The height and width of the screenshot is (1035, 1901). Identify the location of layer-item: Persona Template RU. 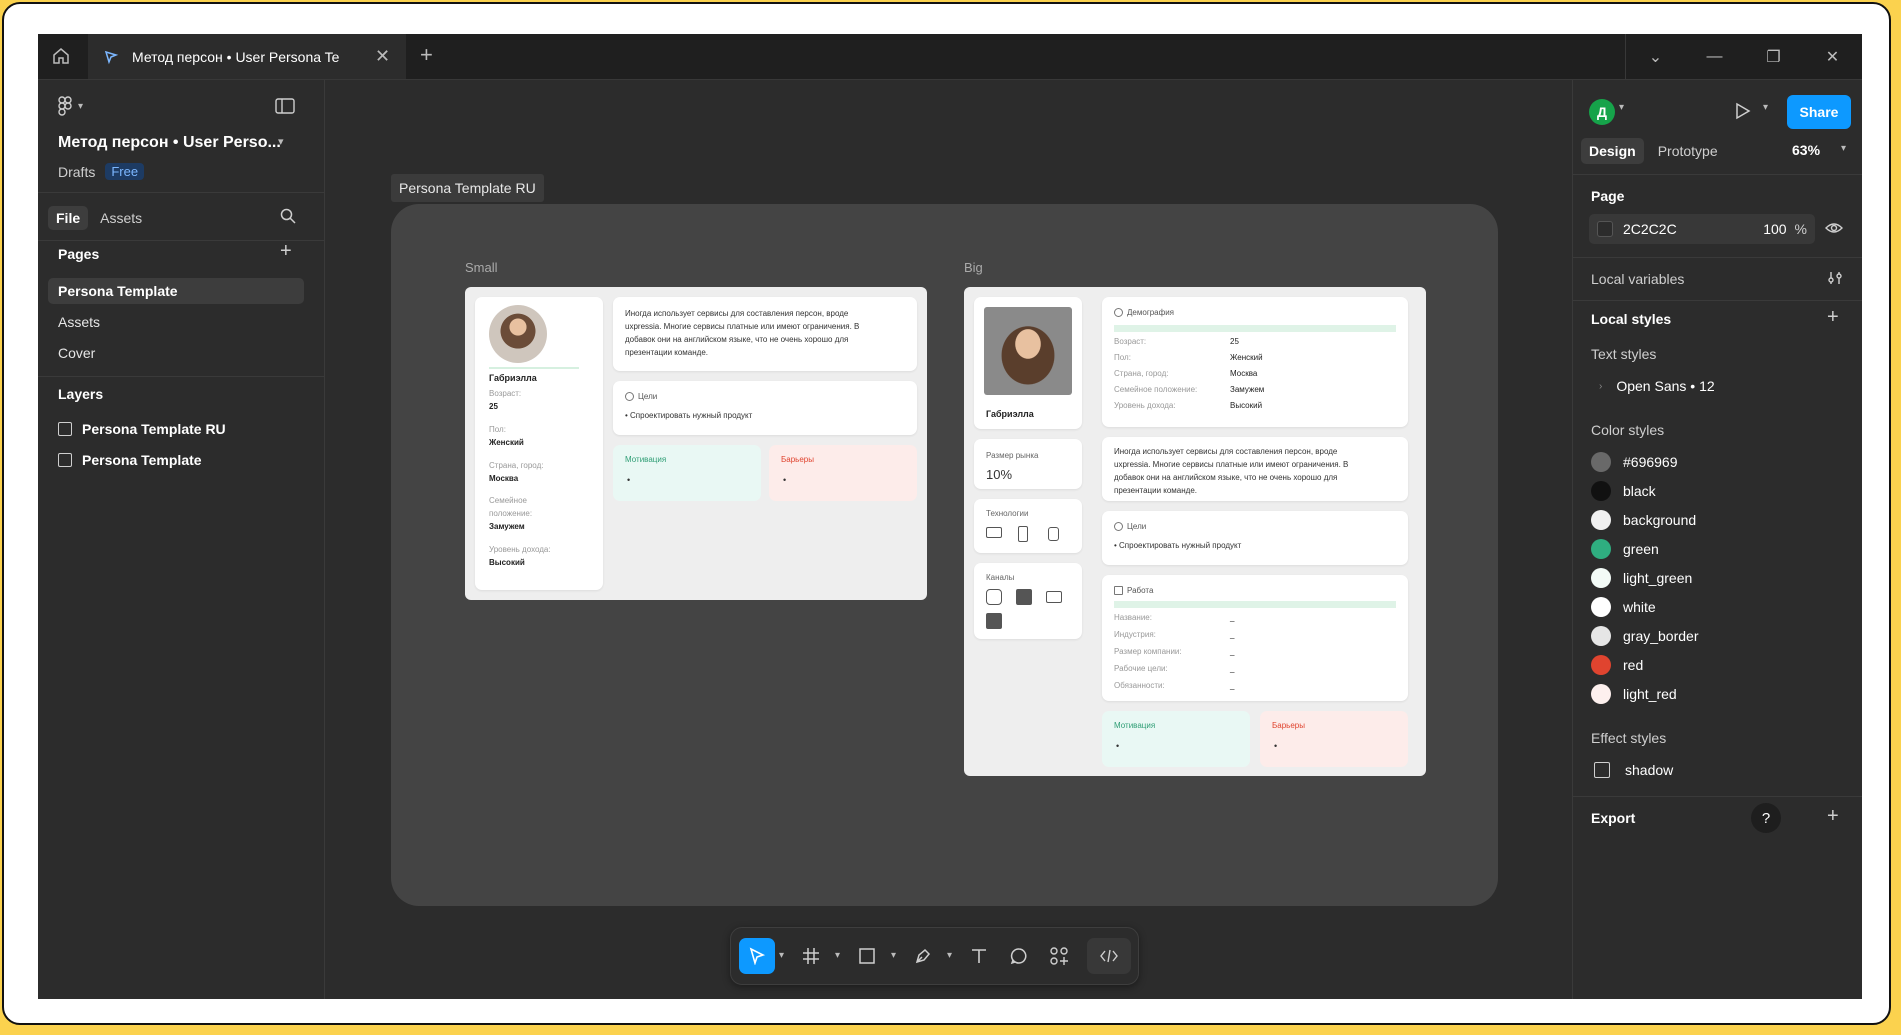
(142, 429).